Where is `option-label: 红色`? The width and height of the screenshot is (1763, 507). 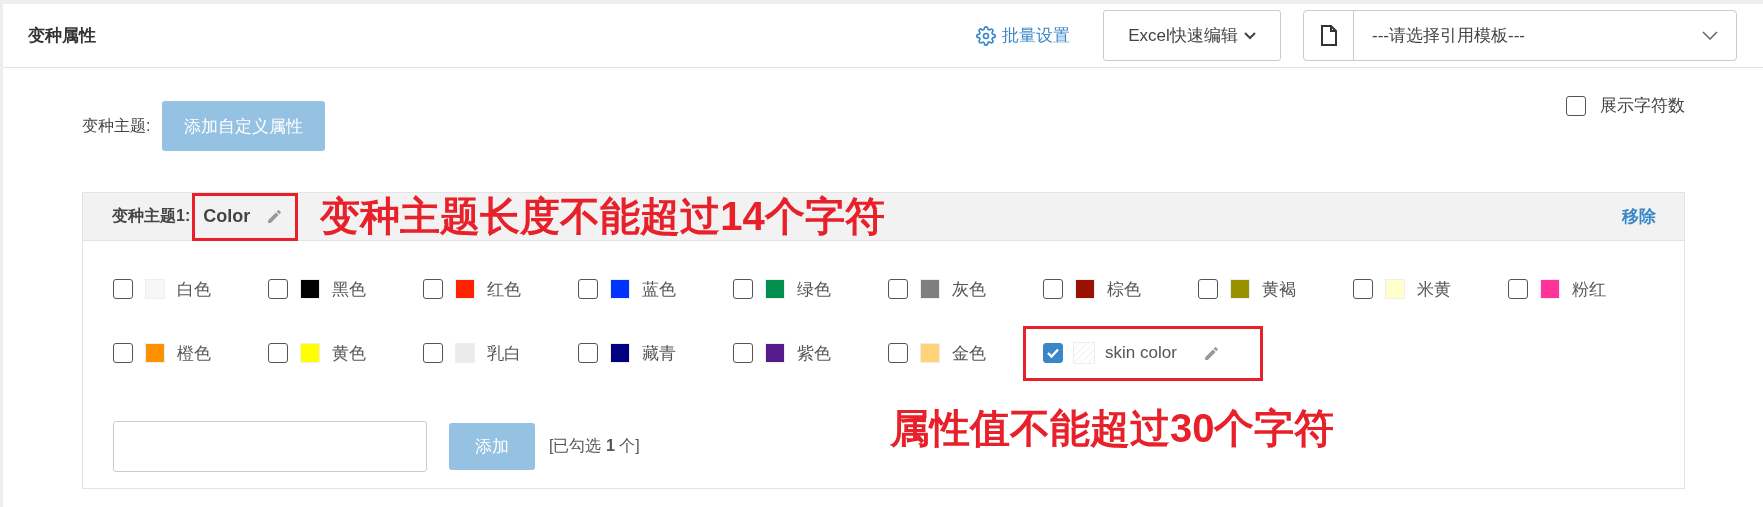 option-label: 红色 is located at coordinates (504, 289).